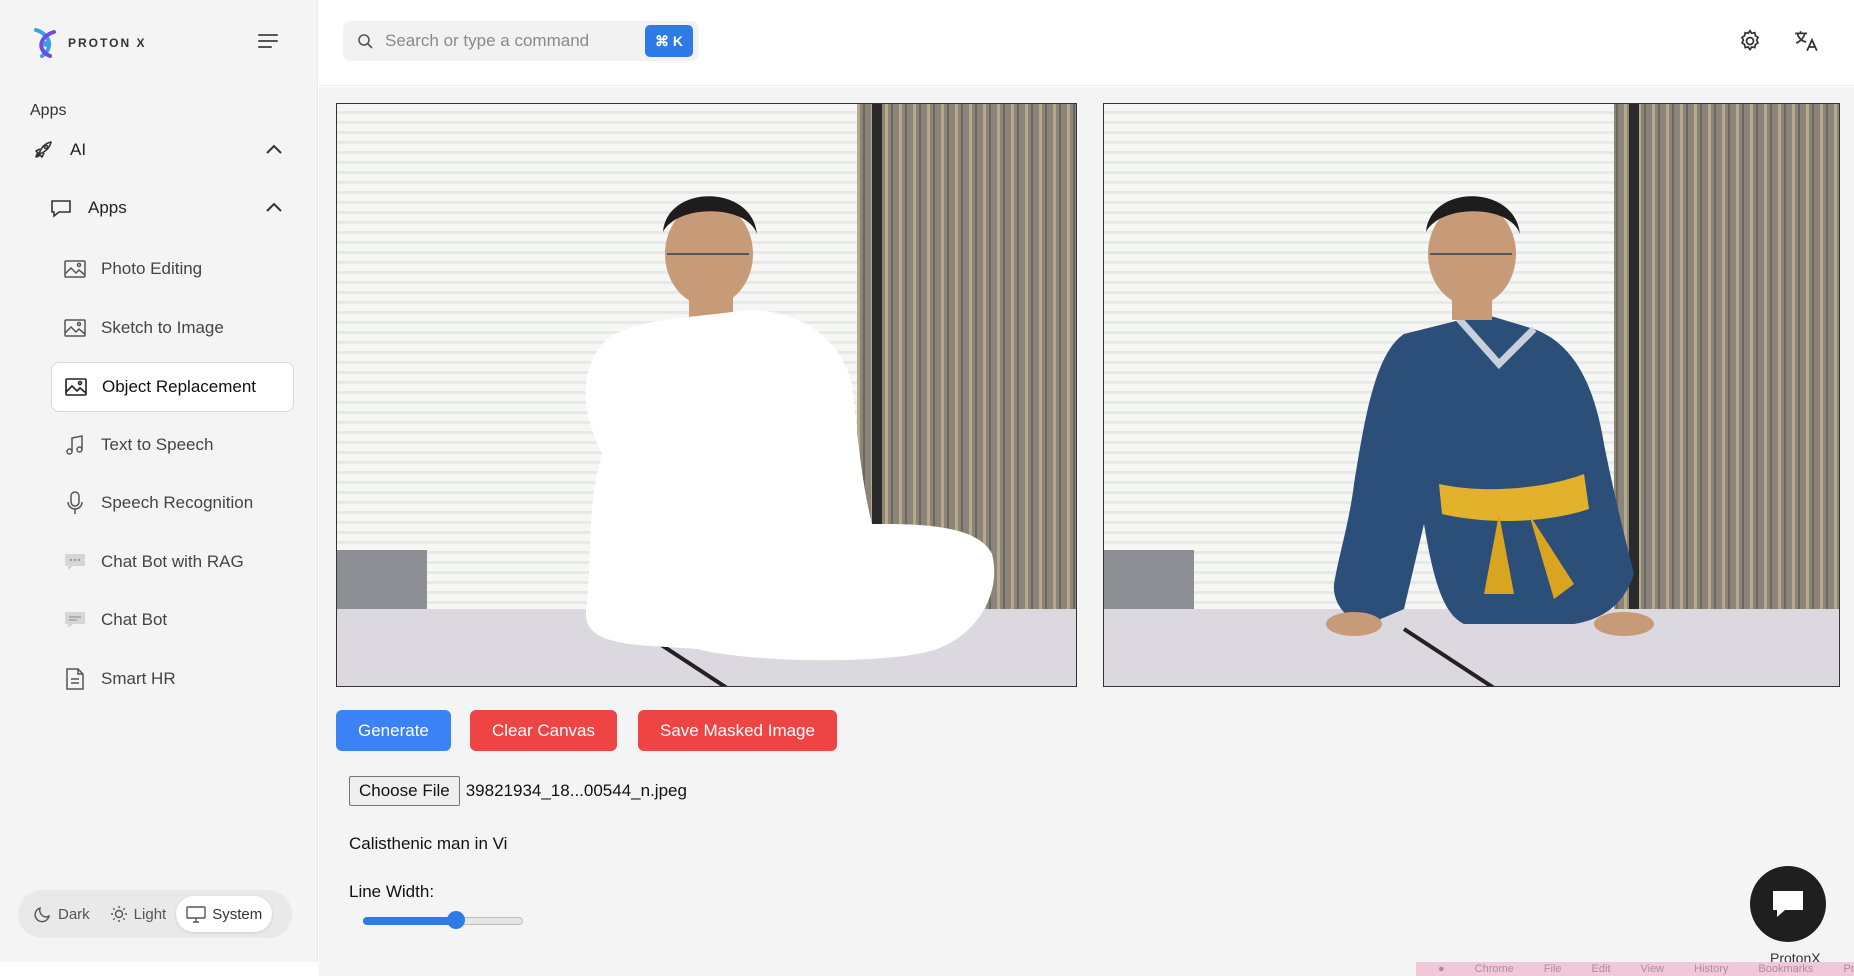 This screenshot has height=976, width=1854. What do you see at coordinates (1494, 969) in the screenshot?
I see `os-menu-item: Chrome` at bounding box center [1494, 969].